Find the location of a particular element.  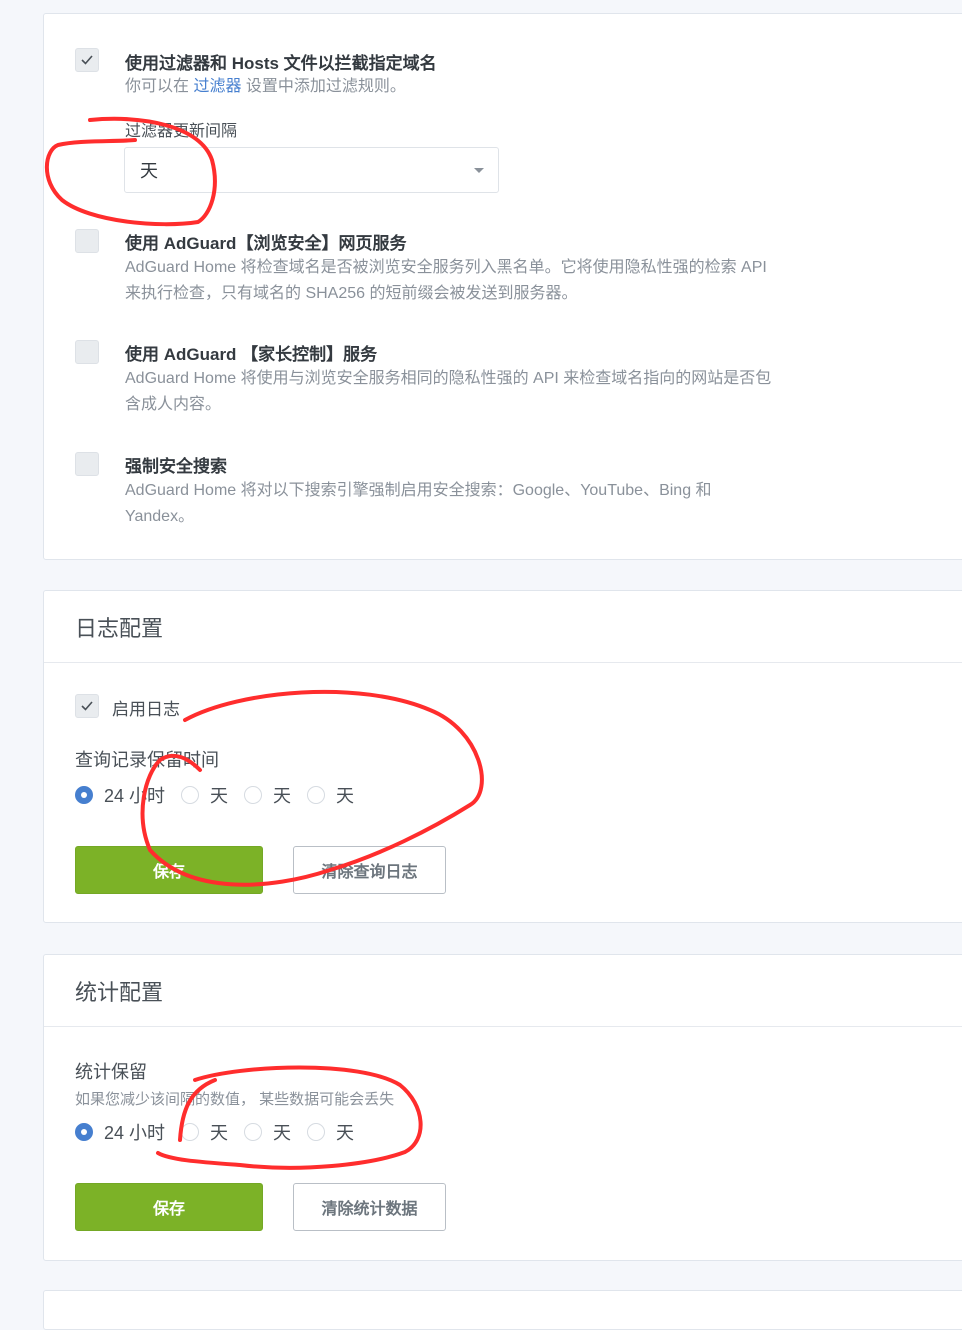

log-retention-option-2: 天 is located at coordinates (204, 795).